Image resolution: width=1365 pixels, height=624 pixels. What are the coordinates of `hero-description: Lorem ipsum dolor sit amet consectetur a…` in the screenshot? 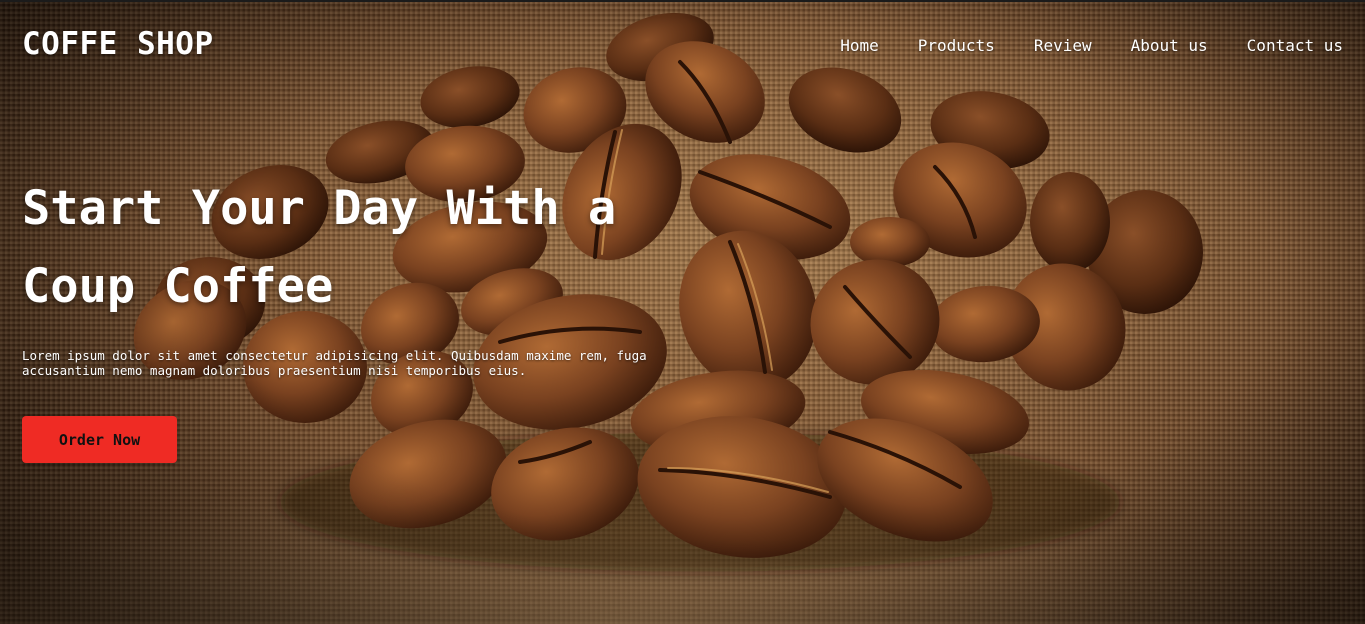 It's located at (334, 363).